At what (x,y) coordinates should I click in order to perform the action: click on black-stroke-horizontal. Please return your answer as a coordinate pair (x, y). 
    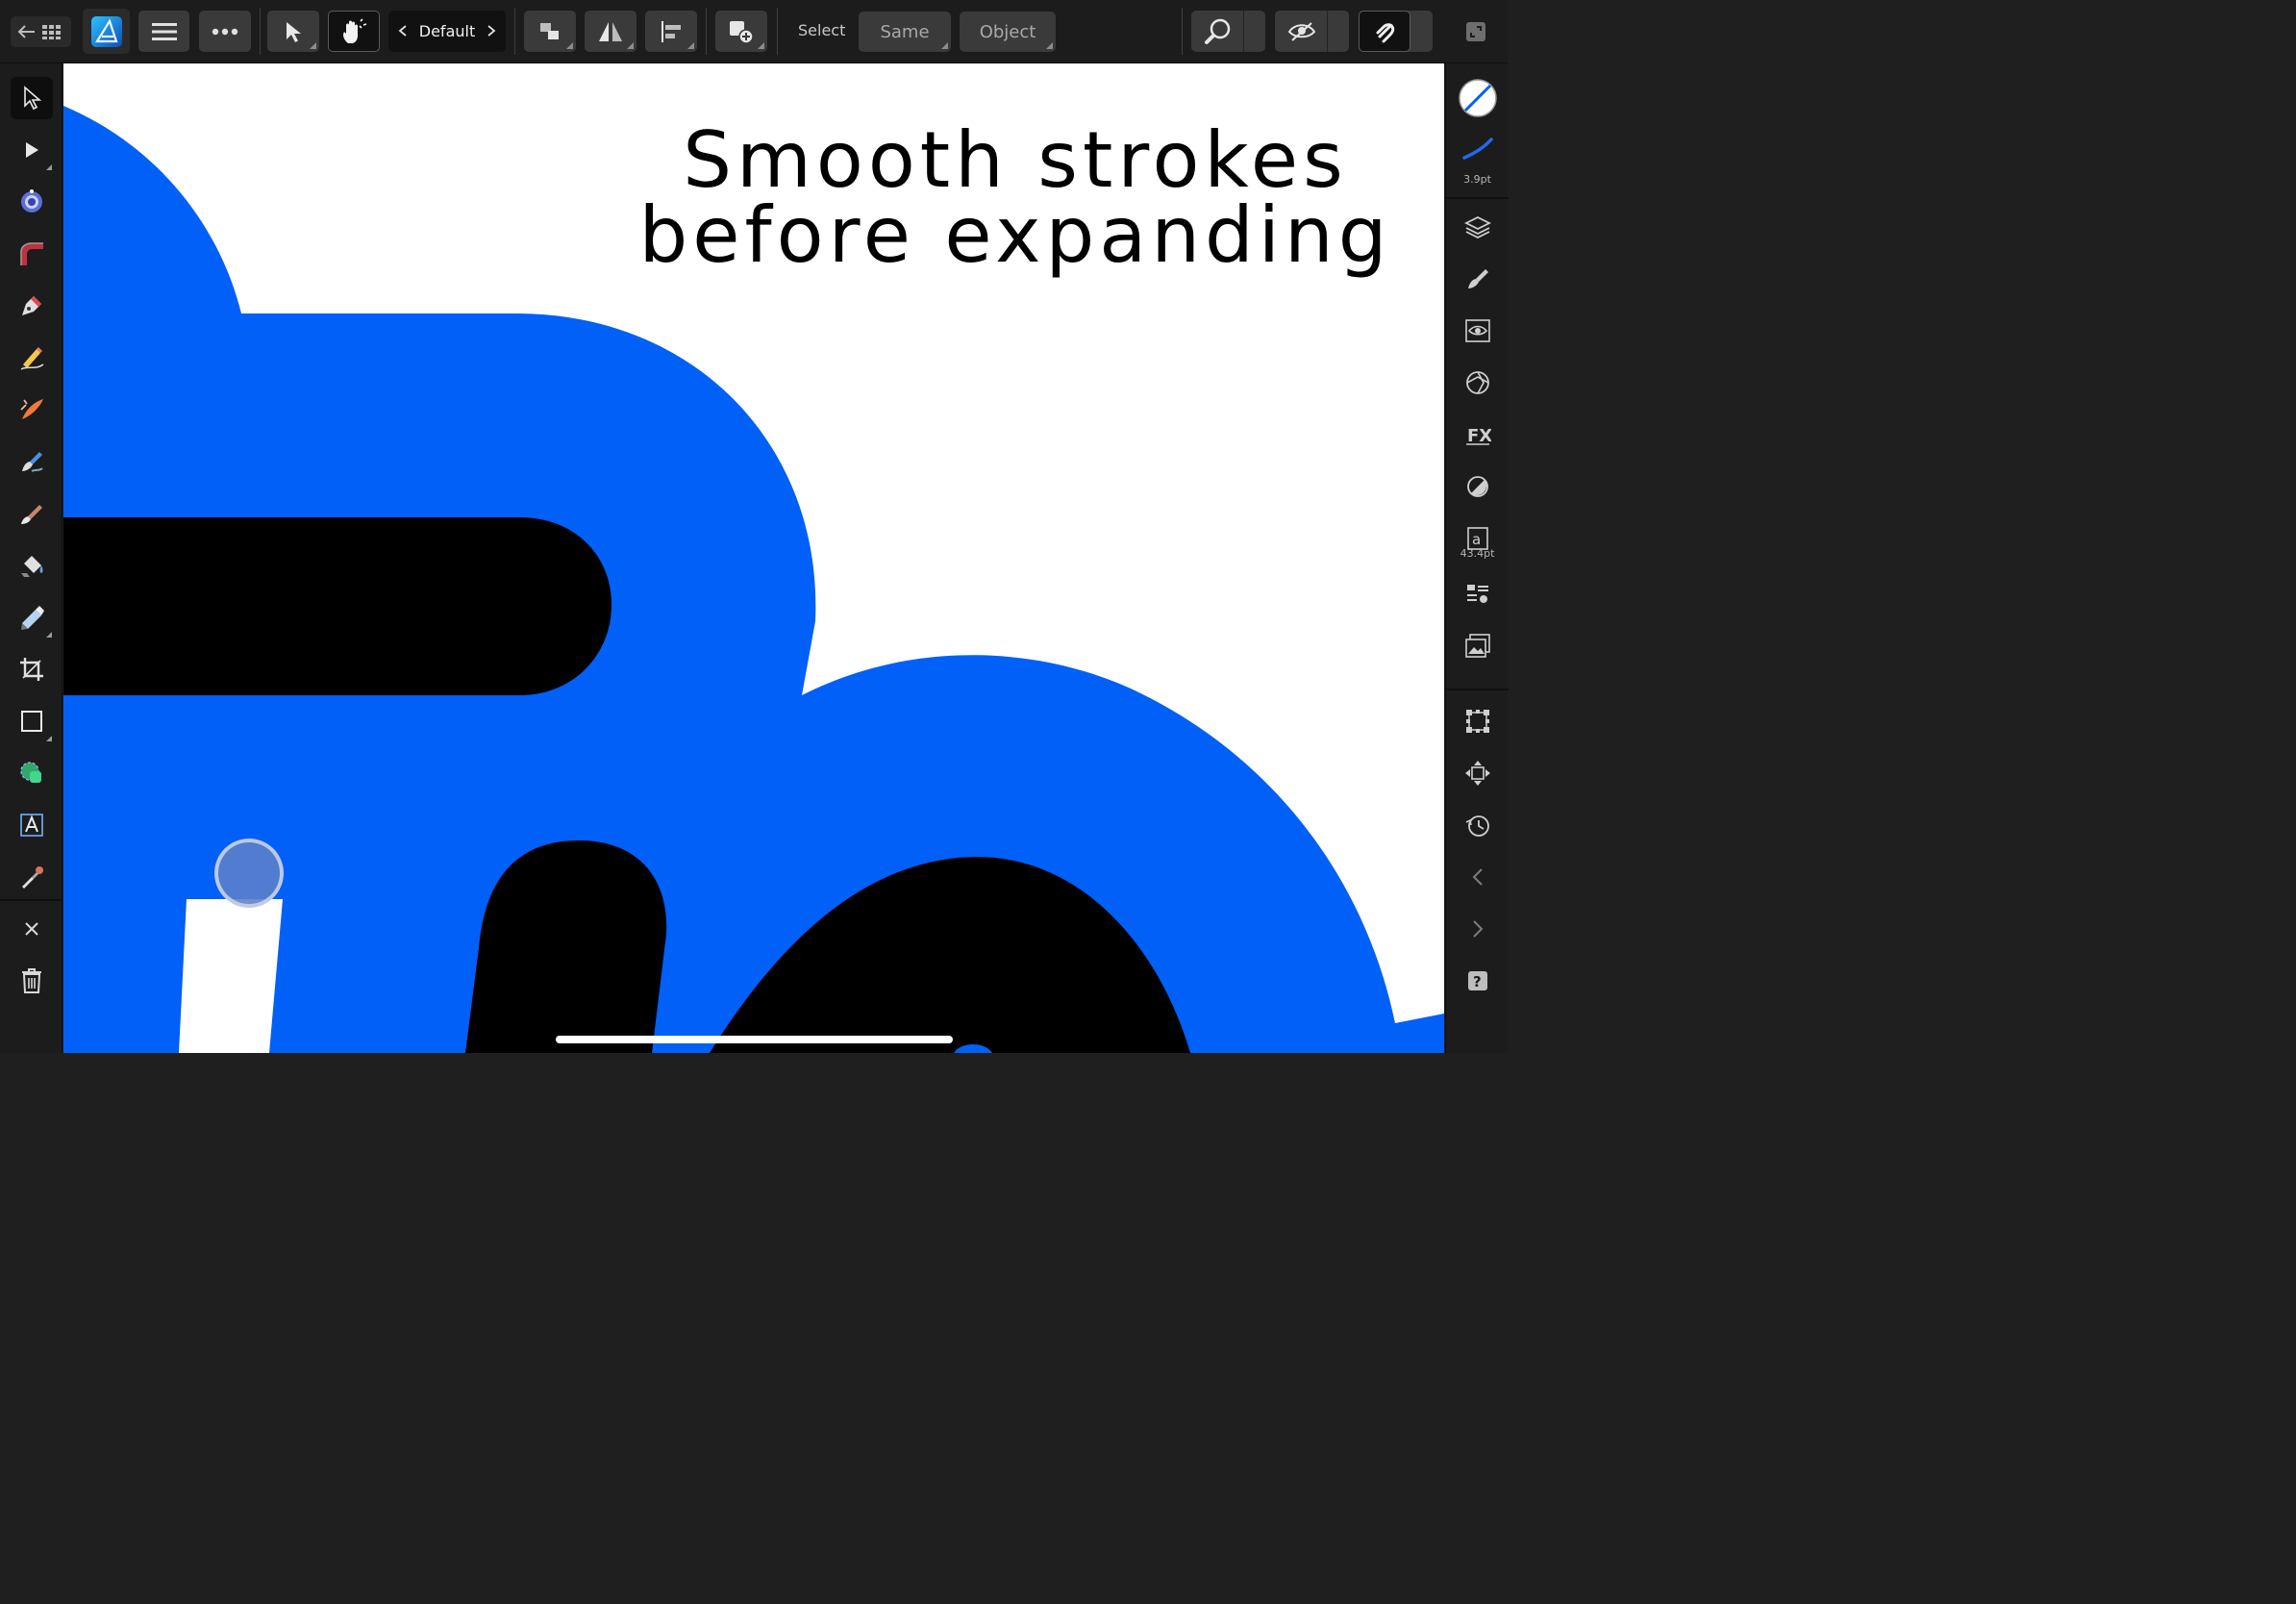
    Looking at the image, I should click on (337, 606).